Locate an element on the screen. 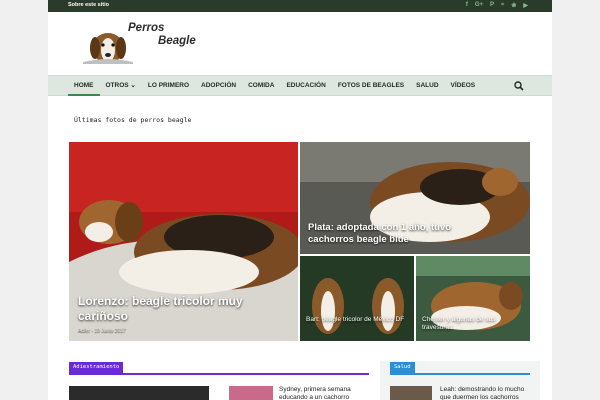  block-header-salud: Salud is located at coordinates (460, 368).